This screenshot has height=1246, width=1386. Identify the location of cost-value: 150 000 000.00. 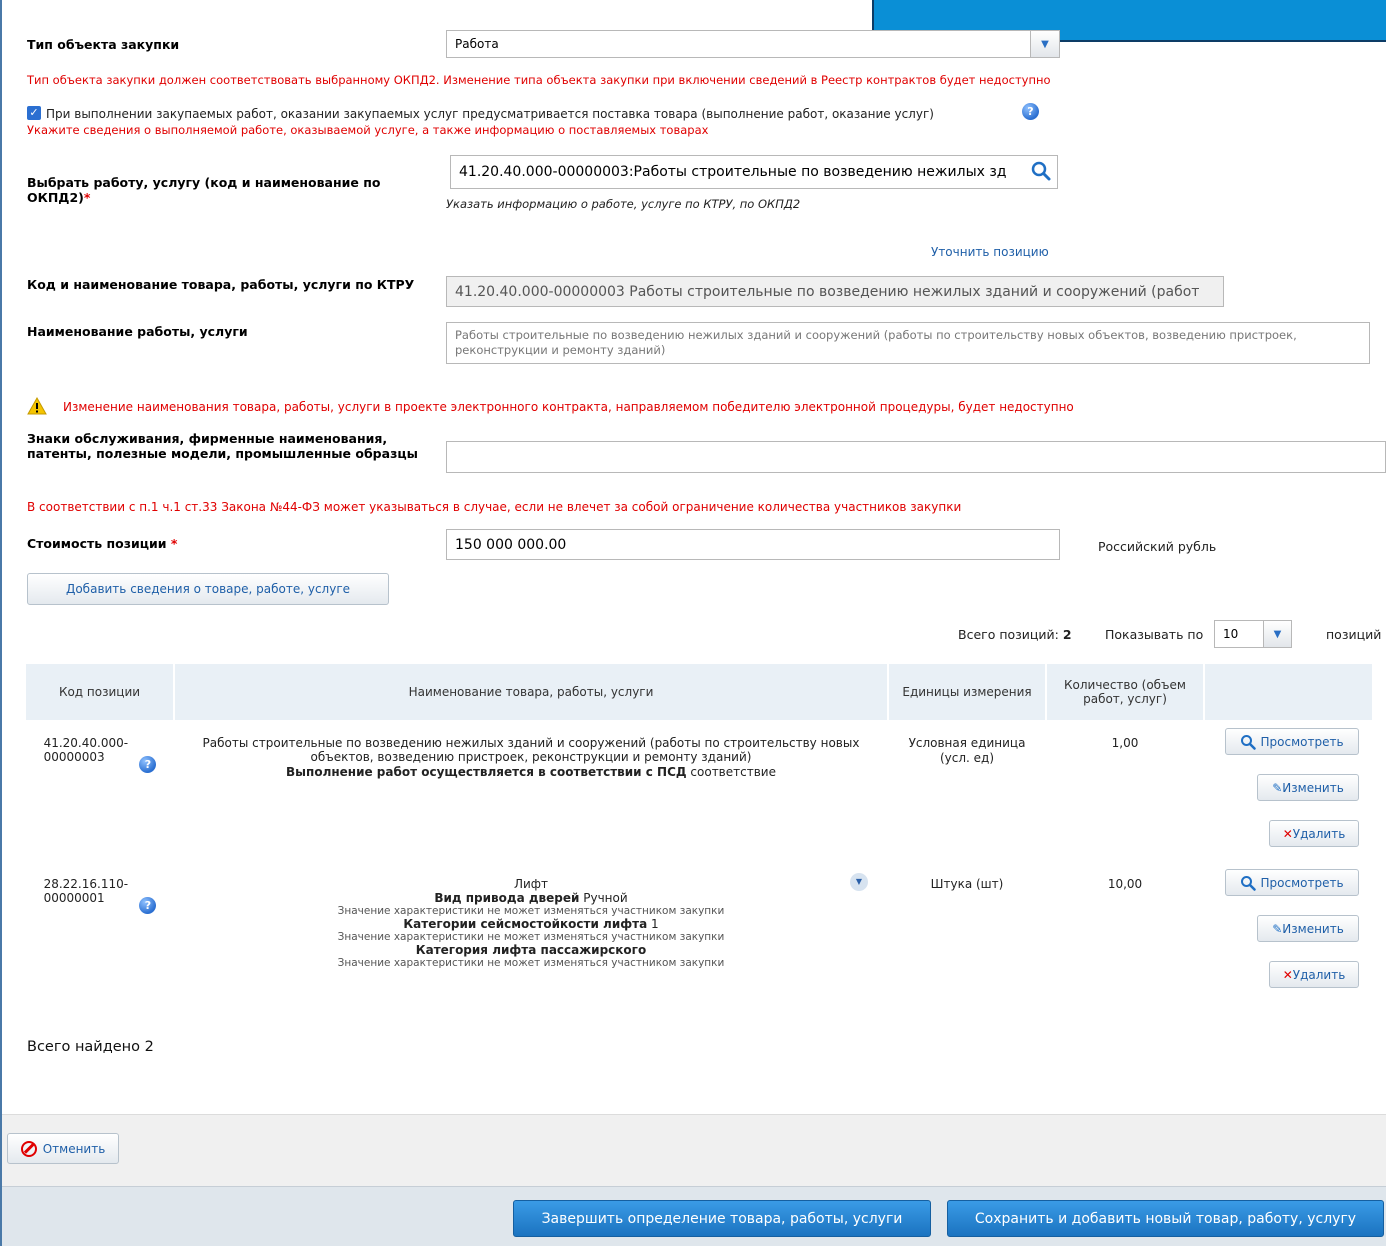
(511, 544).